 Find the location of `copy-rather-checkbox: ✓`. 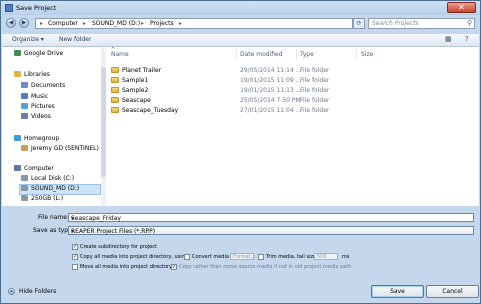

copy-rather-checkbox: ✓ is located at coordinates (174, 267).